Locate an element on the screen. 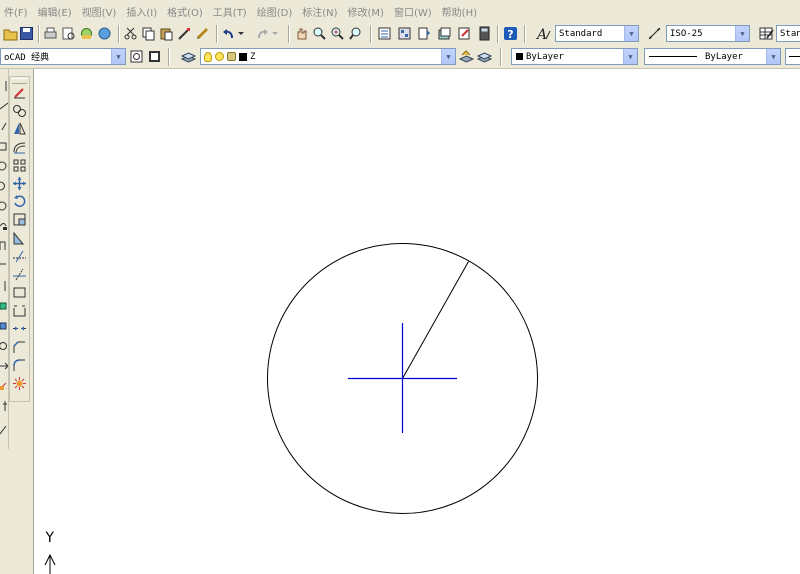 The width and height of the screenshot is (800, 574). zoom-previous-button is located at coordinates (355, 33).